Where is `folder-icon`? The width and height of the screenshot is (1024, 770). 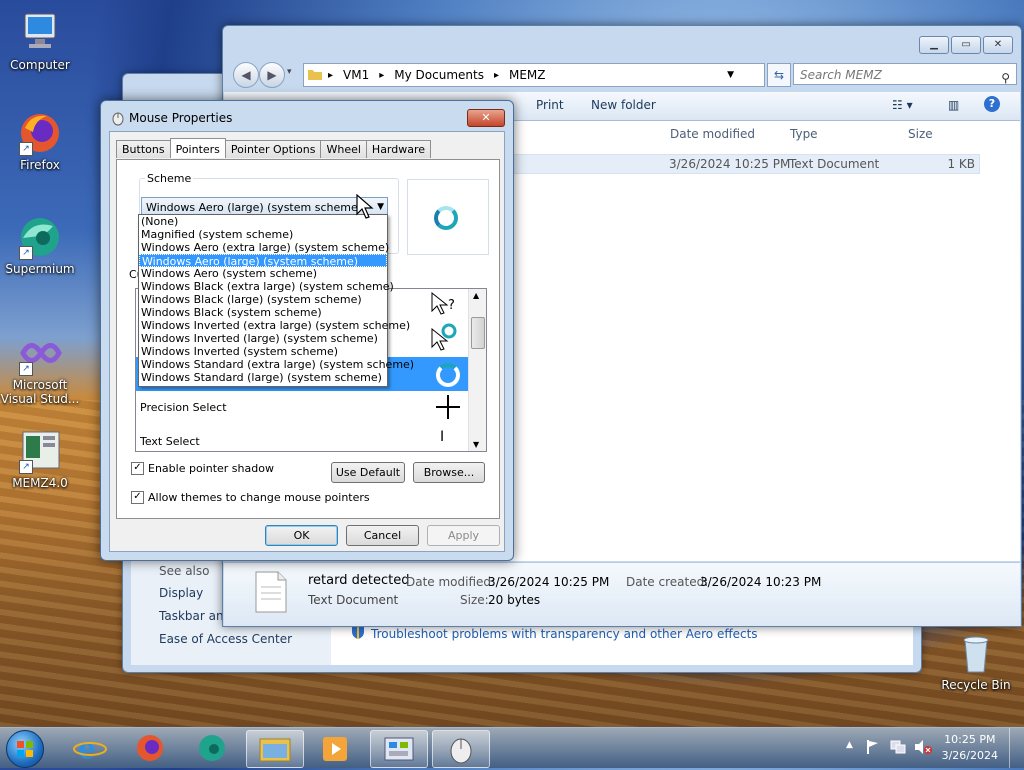
folder-icon is located at coordinates (315, 75).